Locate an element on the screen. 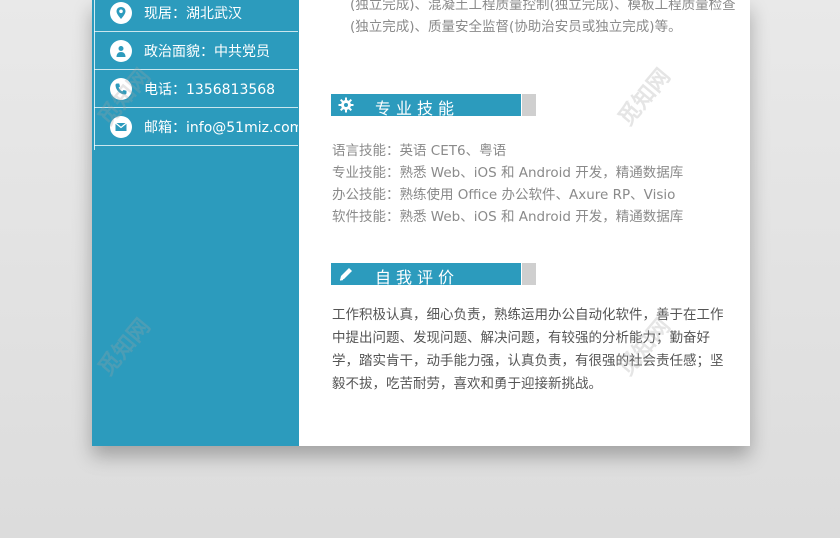 The width and height of the screenshot is (840, 538). pen-icon is located at coordinates (346, 274).